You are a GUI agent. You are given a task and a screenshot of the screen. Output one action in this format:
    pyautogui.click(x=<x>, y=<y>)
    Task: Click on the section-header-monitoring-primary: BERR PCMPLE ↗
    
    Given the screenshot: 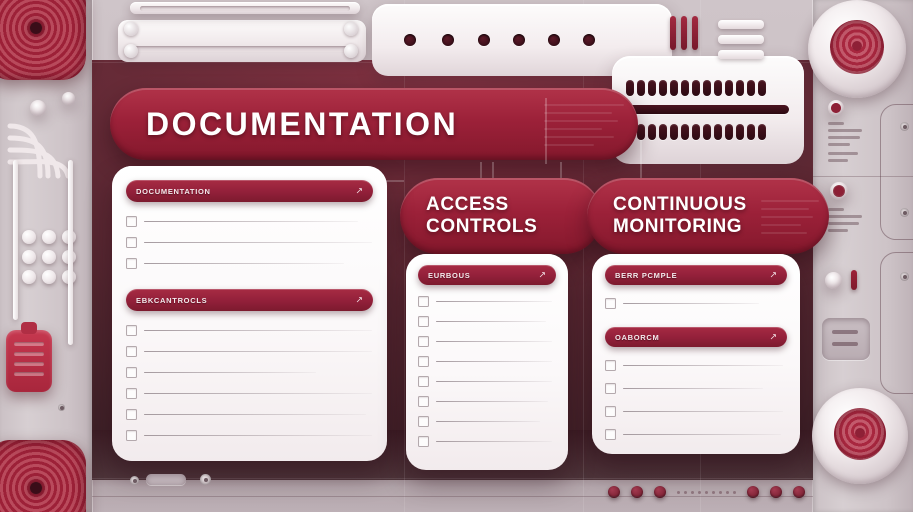 What is the action you would take?
    pyautogui.click(x=696, y=275)
    